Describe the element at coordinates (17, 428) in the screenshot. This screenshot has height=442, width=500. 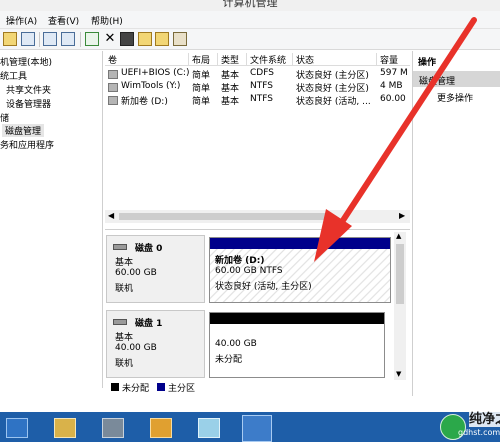
I see `desktop-icon` at that location.